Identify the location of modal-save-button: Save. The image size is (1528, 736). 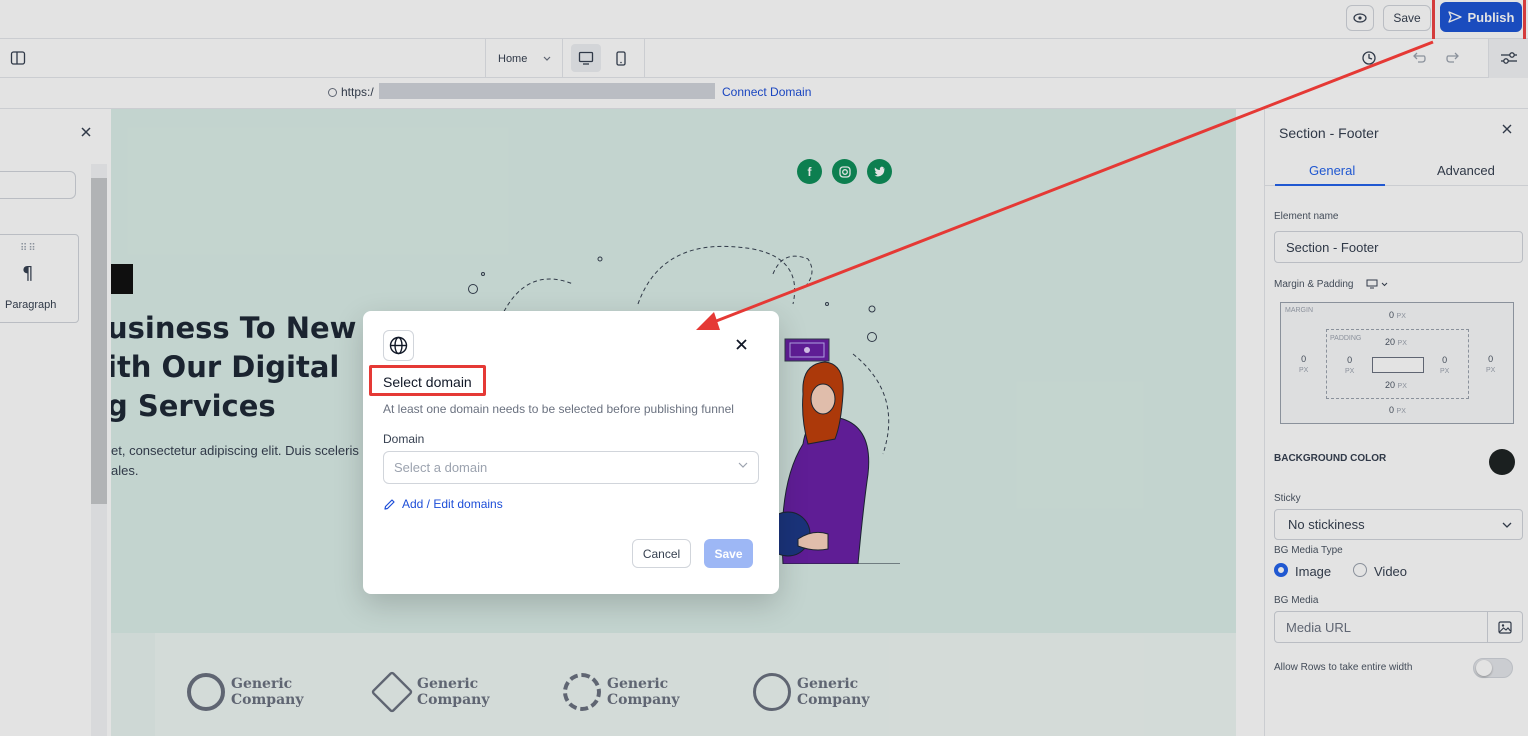
(728, 553).